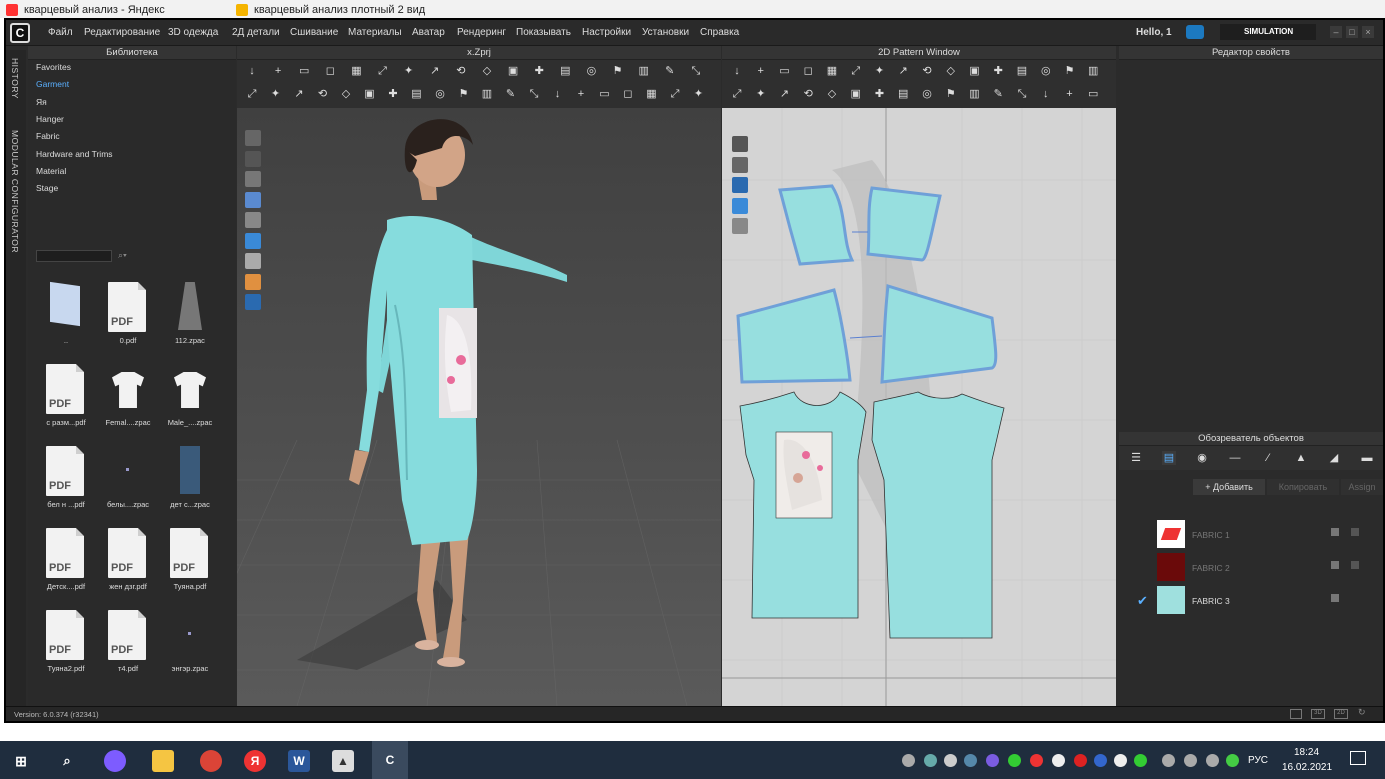 The width and height of the screenshot is (1385, 779). Describe the element at coordinates (481, 32) in the screenshot. I see `menu-render: Рендеринг` at that location.